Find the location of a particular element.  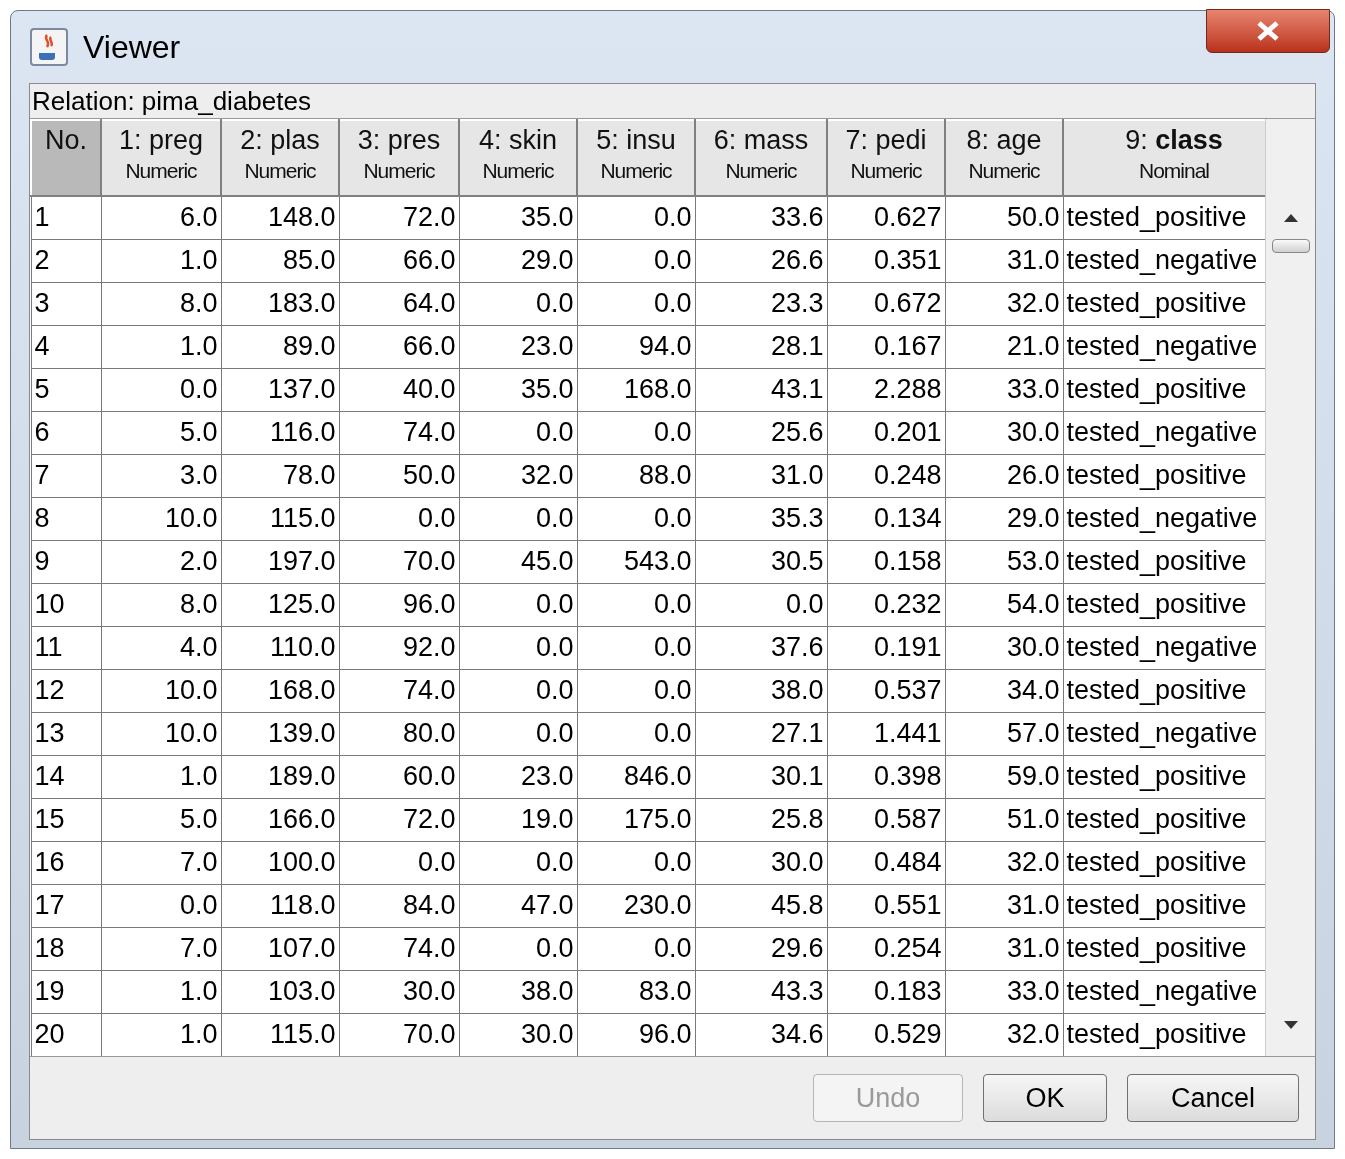

column-header: No. is located at coordinates (66, 158).